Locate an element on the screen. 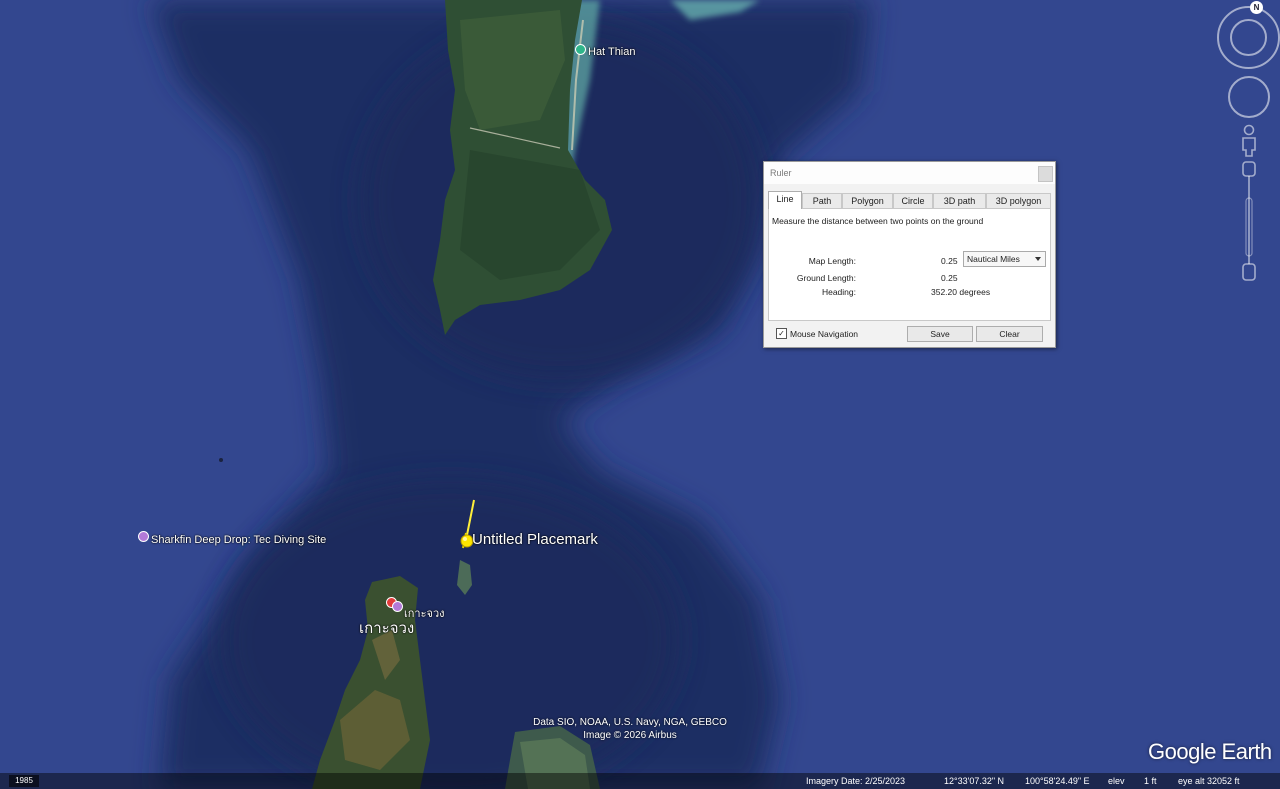 This screenshot has height=789, width=1280. imagery-date: Imagery Date: 2/25/2023 is located at coordinates (856, 781).